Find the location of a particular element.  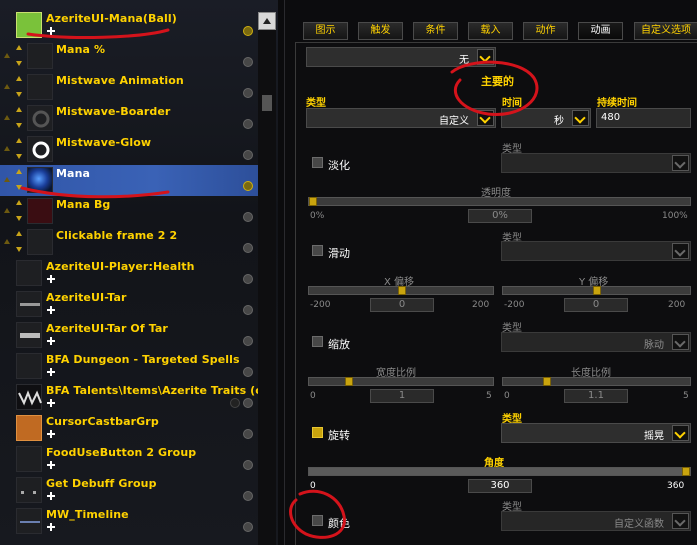

angle-slider-knob is located at coordinates (686, 471).